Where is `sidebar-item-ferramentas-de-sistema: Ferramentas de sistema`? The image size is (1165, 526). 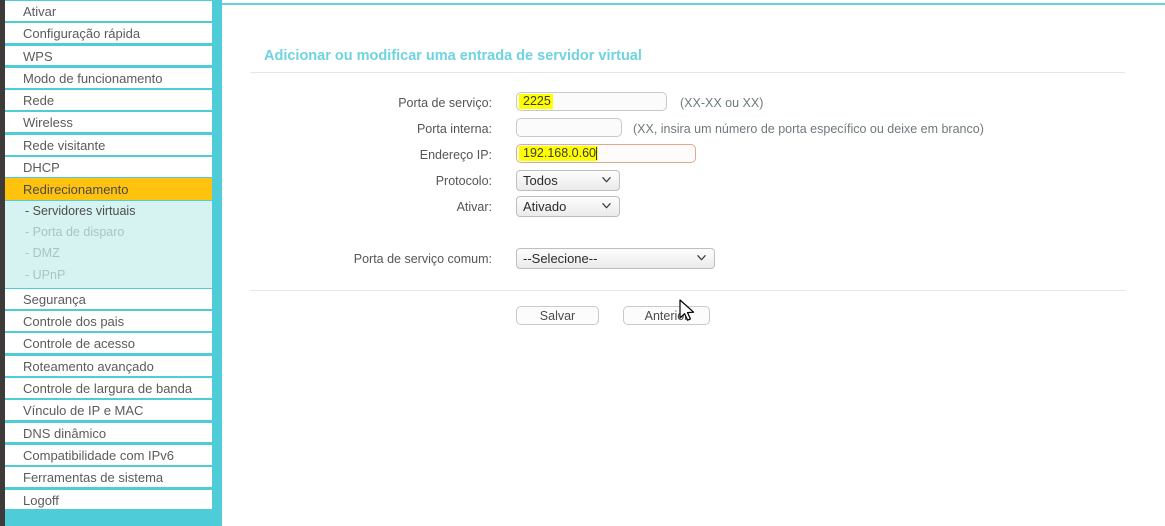
sidebar-item-ferramentas-de-sistema: Ferramentas de sistema is located at coordinates (108, 477).